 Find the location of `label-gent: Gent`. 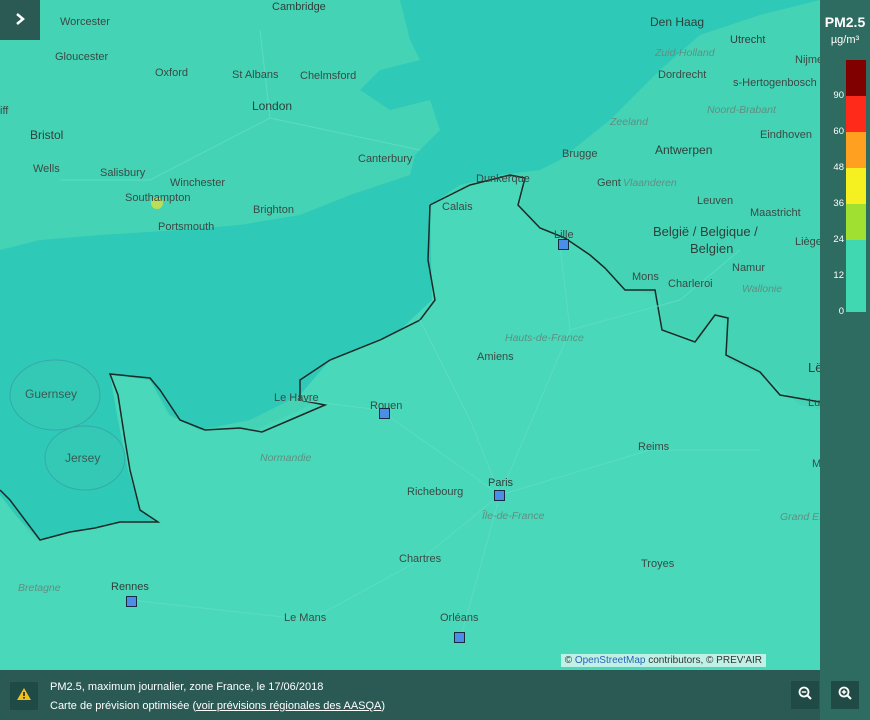

label-gent: Gent is located at coordinates (609, 183).